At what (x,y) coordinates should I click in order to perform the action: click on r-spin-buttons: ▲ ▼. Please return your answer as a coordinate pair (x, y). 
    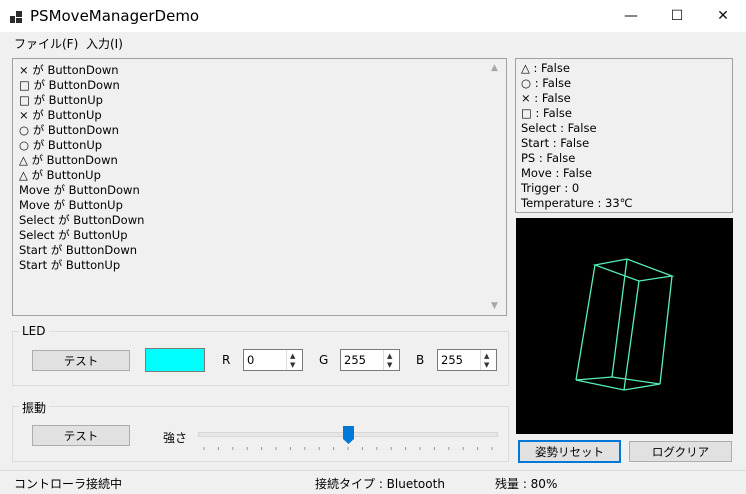
    Looking at the image, I should click on (294, 360).